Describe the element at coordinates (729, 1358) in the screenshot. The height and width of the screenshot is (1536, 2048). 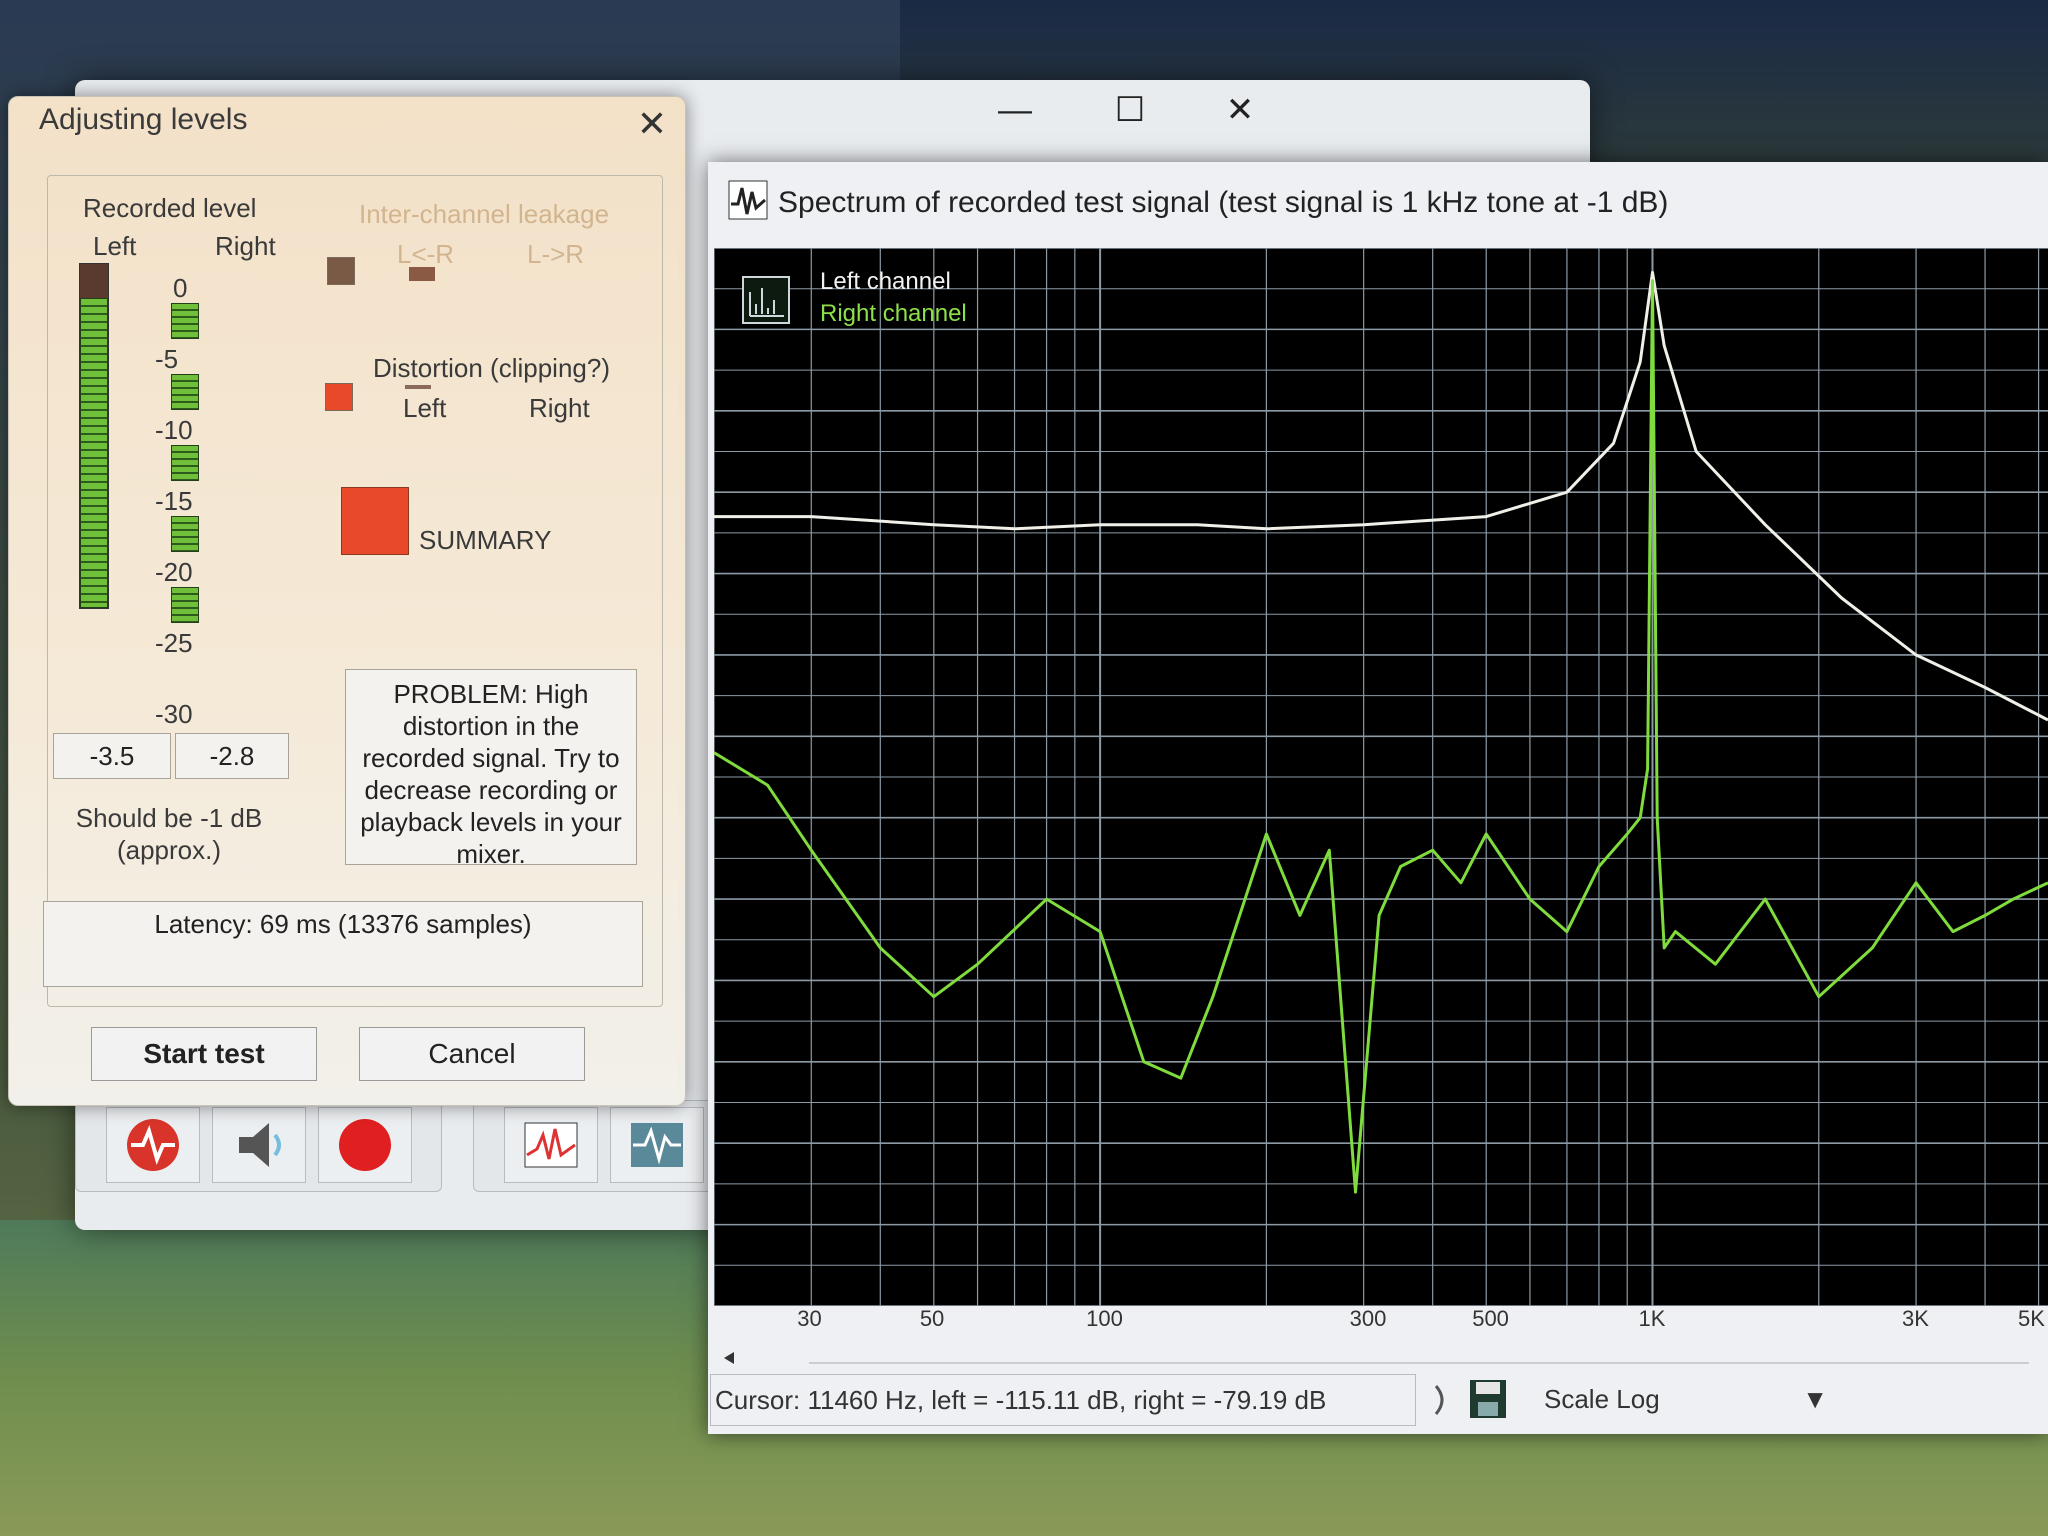
I see `scroll-left-icon` at that location.